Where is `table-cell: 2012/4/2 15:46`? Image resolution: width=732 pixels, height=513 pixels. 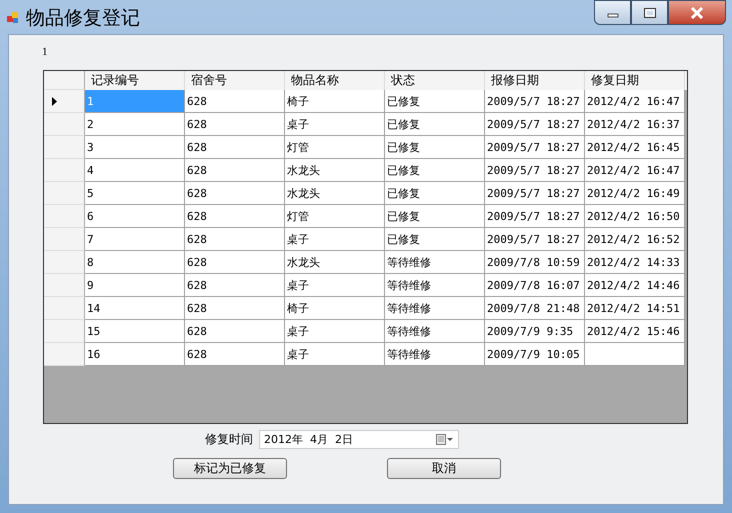
table-cell: 2012/4/2 15:46 is located at coordinates (635, 331).